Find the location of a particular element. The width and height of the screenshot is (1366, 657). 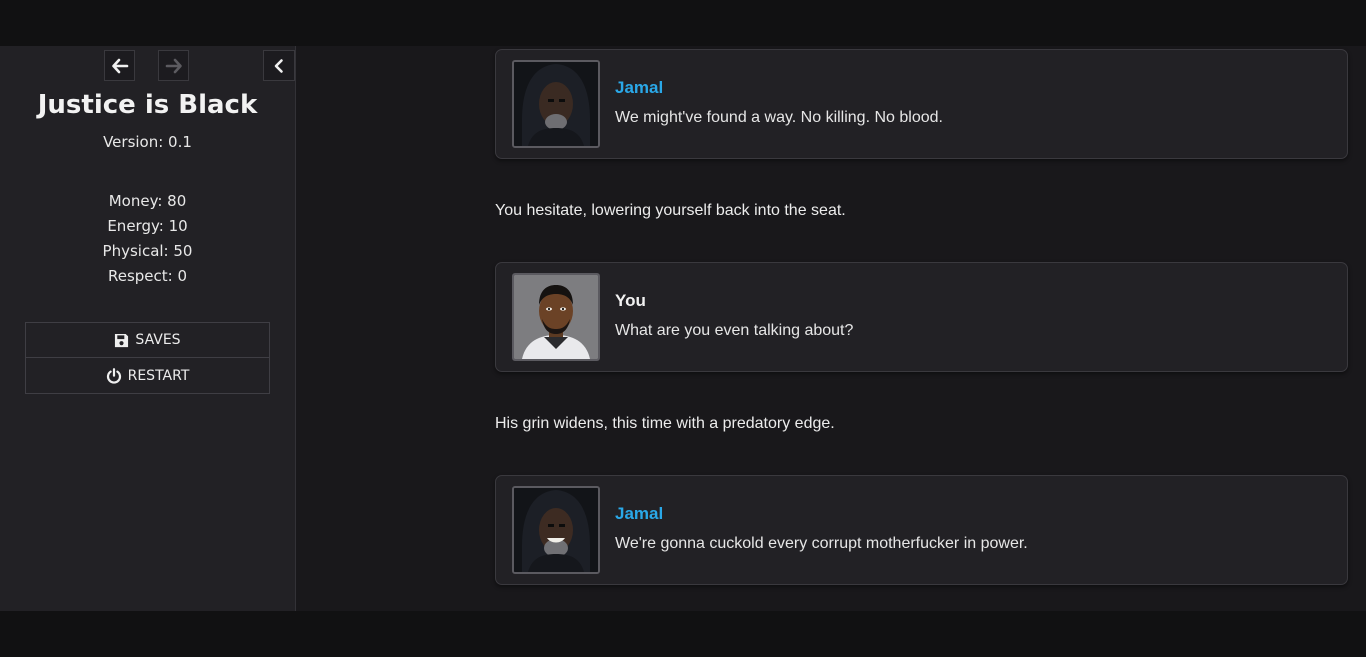

saves-label: SAVES is located at coordinates (158, 340).